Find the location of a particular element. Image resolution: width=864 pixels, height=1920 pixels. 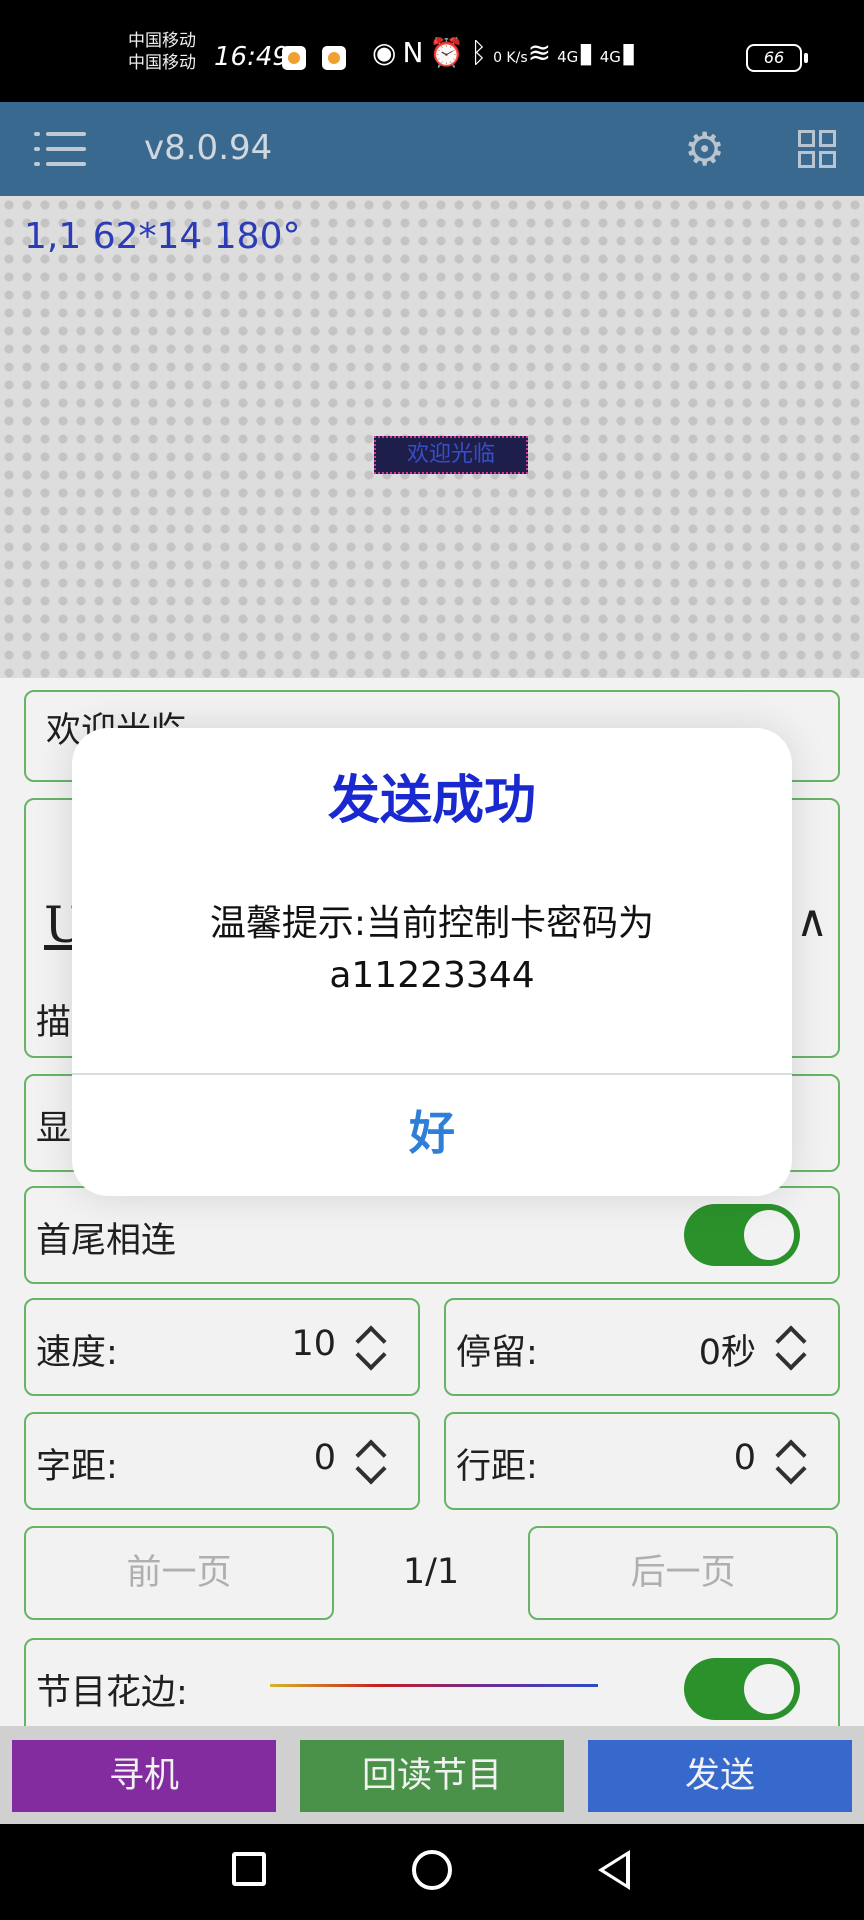

eye-icon: ◉ is located at coordinates (387, 52).